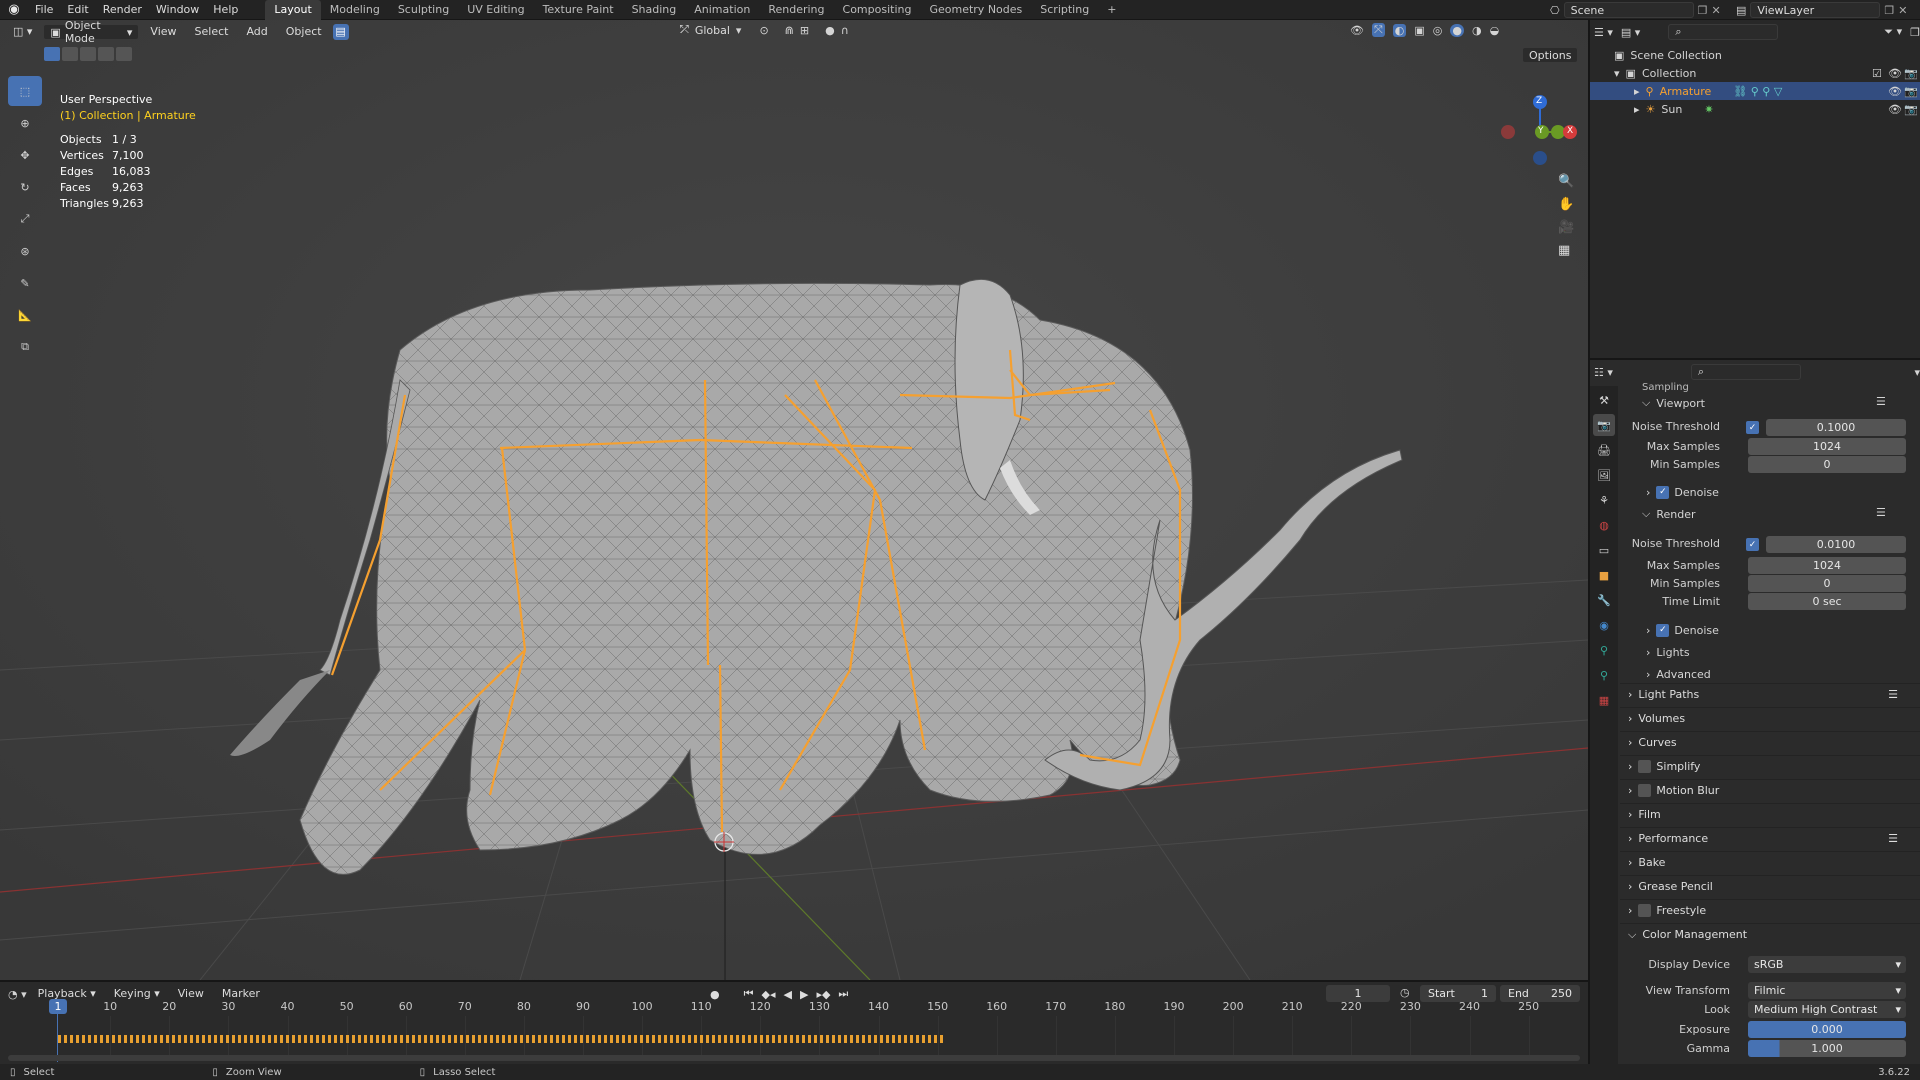 Image resolution: width=1920 pixels, height=1080 pixels. I want to click on view-layer-tab-icon: 🖼, so click(1604, 475).